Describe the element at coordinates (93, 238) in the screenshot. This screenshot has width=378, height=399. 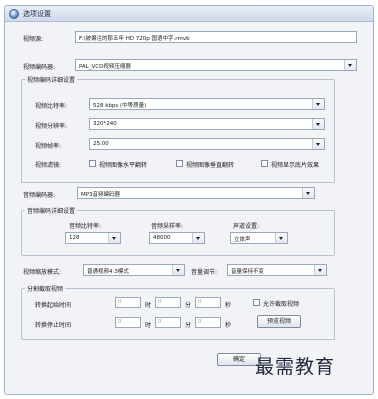
I see `audio-bitrate-select: 128` at that location.